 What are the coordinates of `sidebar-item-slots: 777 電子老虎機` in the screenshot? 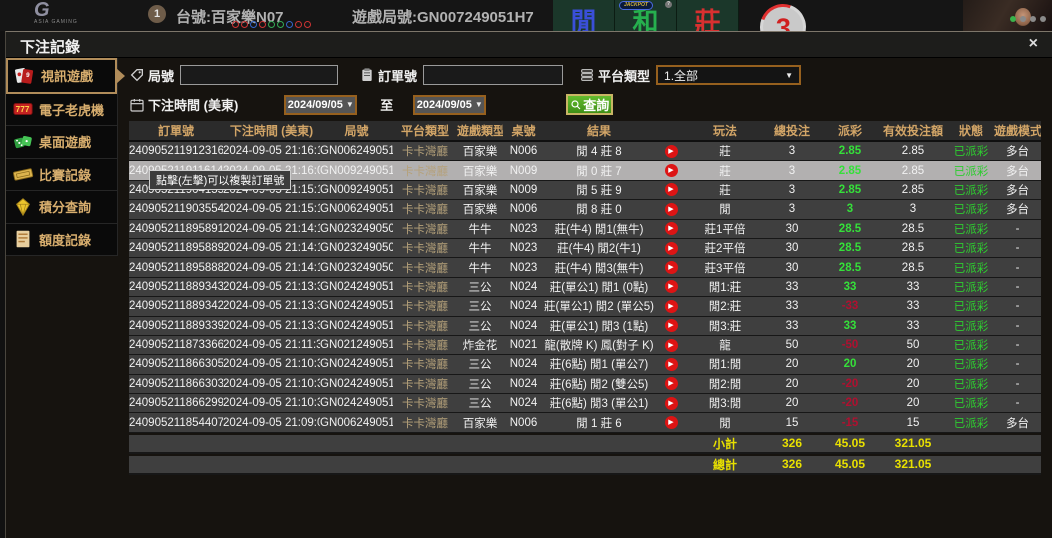 It's located at (61, 110).